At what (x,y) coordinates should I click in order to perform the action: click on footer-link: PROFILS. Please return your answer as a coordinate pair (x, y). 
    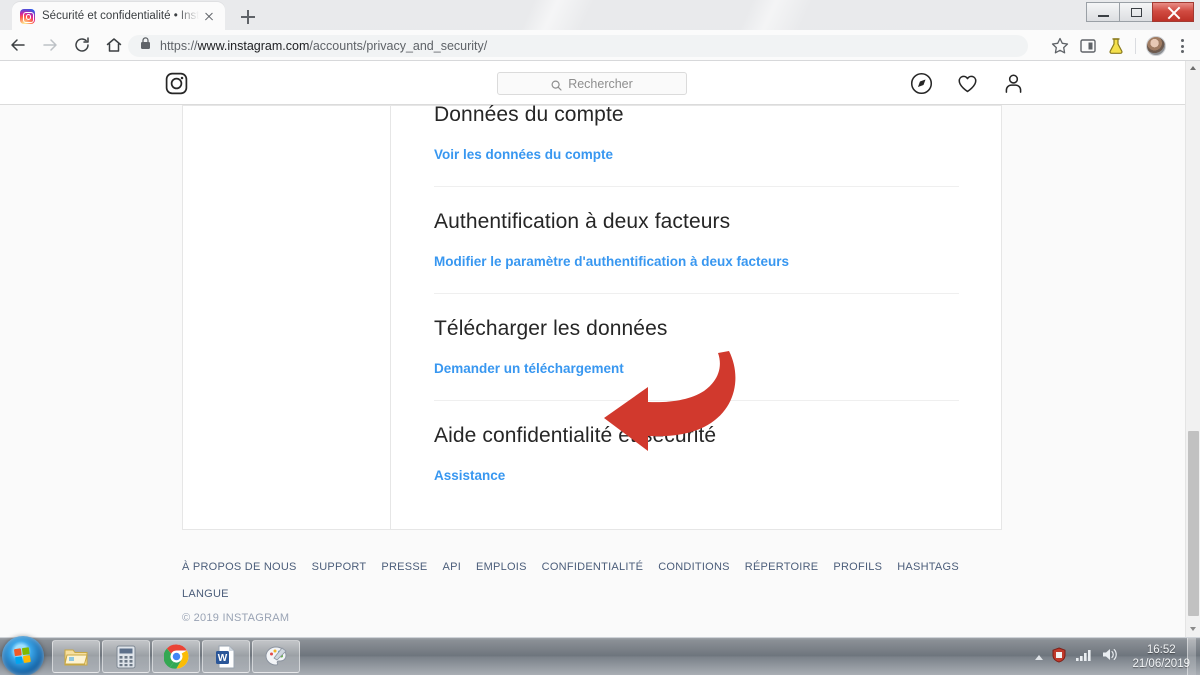
    Looking at the image, I should click on (857, 567).